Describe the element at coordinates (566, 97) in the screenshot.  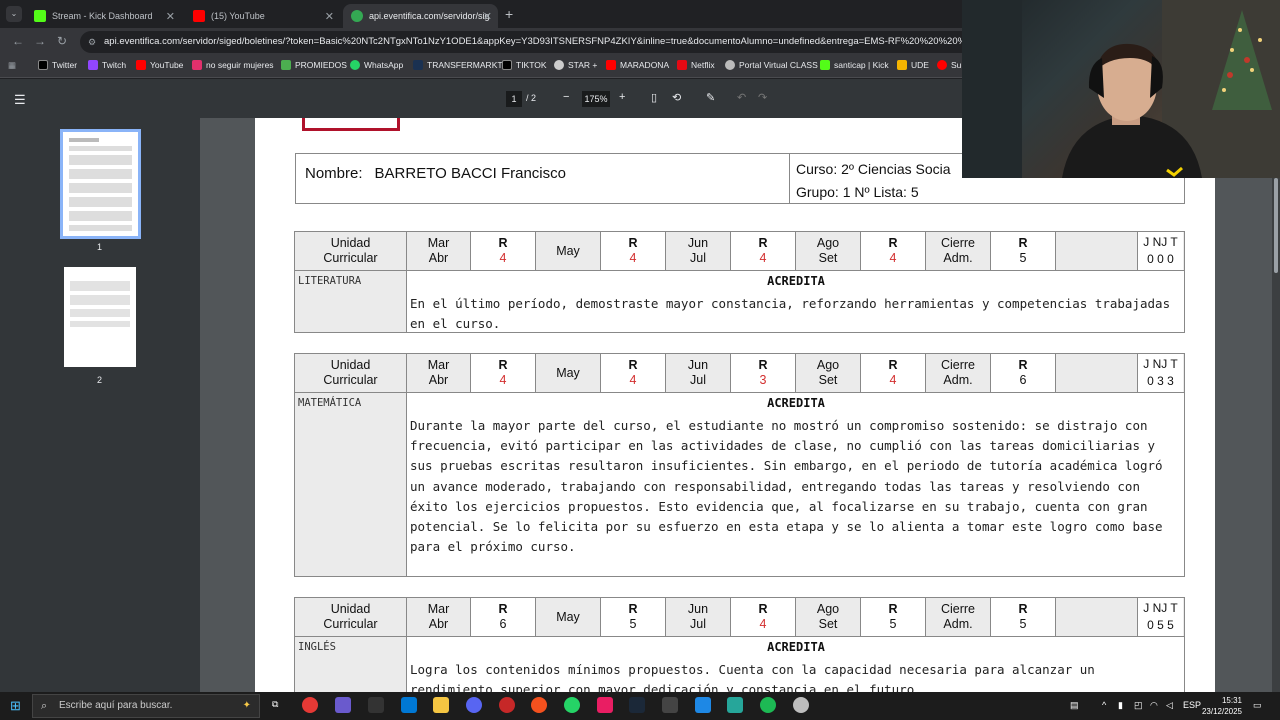
I see `zoom-out-icon: −` at that location.